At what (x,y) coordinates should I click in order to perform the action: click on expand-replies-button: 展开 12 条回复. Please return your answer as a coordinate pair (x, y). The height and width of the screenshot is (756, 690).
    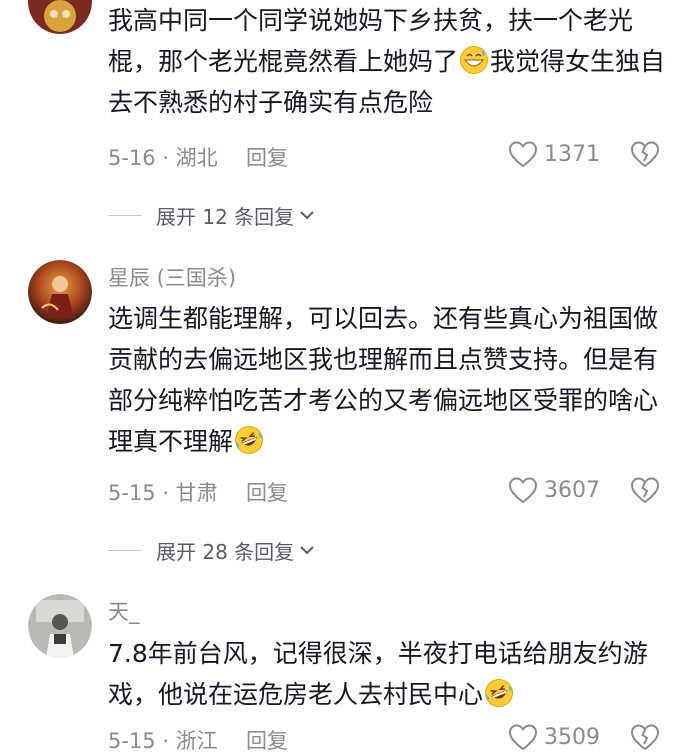
    Looking at the image, I should click on (212, 215).